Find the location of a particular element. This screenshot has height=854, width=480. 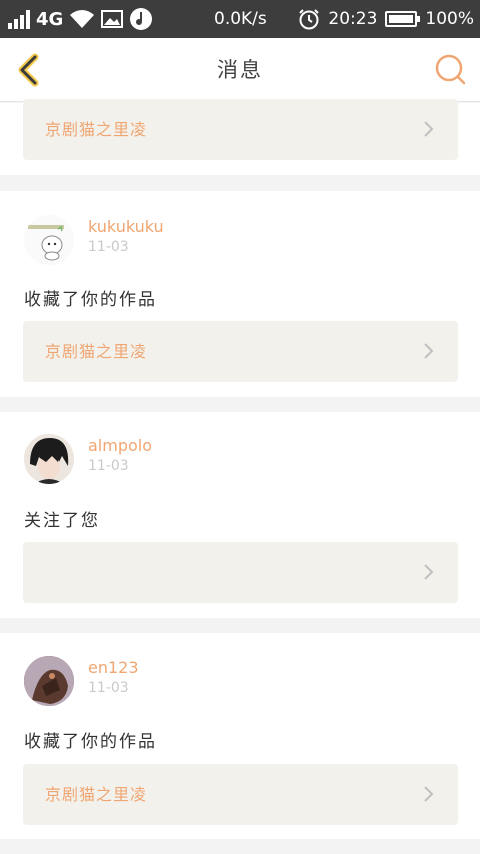

wifi-icon is located at coordinates (82, 19).